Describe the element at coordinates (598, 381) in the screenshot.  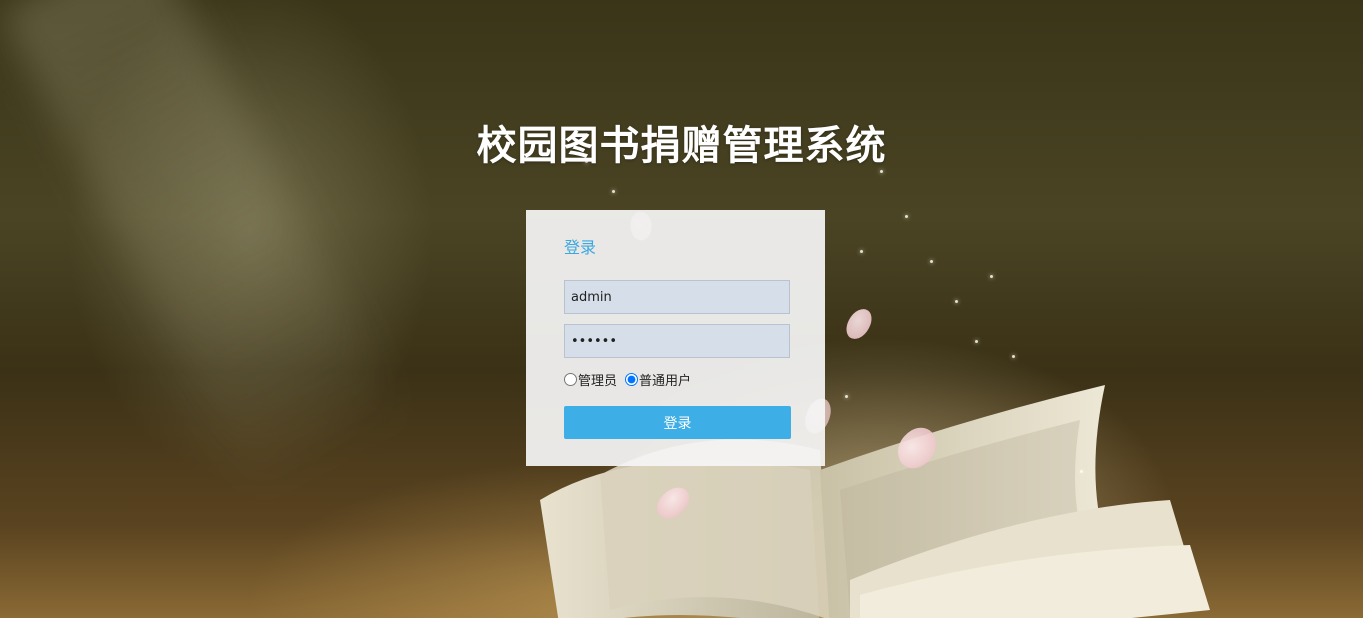
I see `role-label-admin: 管理员` at that location.